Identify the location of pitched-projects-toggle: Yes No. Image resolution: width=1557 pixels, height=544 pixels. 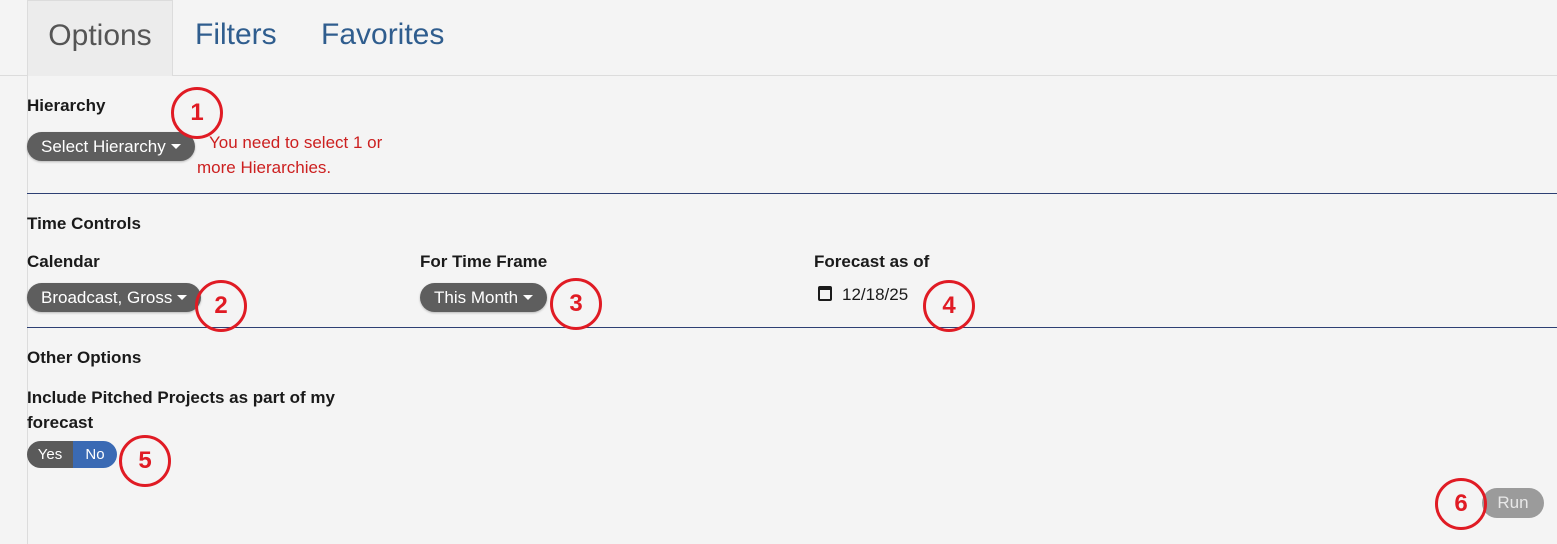
(72, 454).